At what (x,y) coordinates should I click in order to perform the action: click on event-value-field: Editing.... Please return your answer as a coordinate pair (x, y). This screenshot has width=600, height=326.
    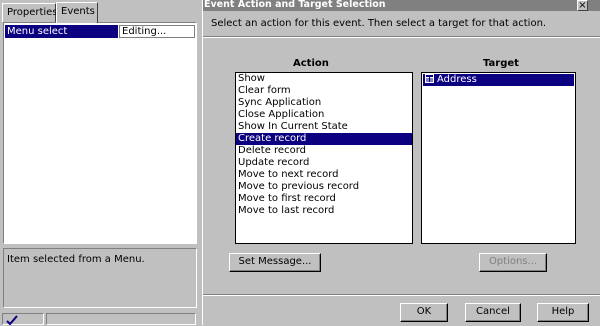
    Looking at the image, I should click on (157, 31).